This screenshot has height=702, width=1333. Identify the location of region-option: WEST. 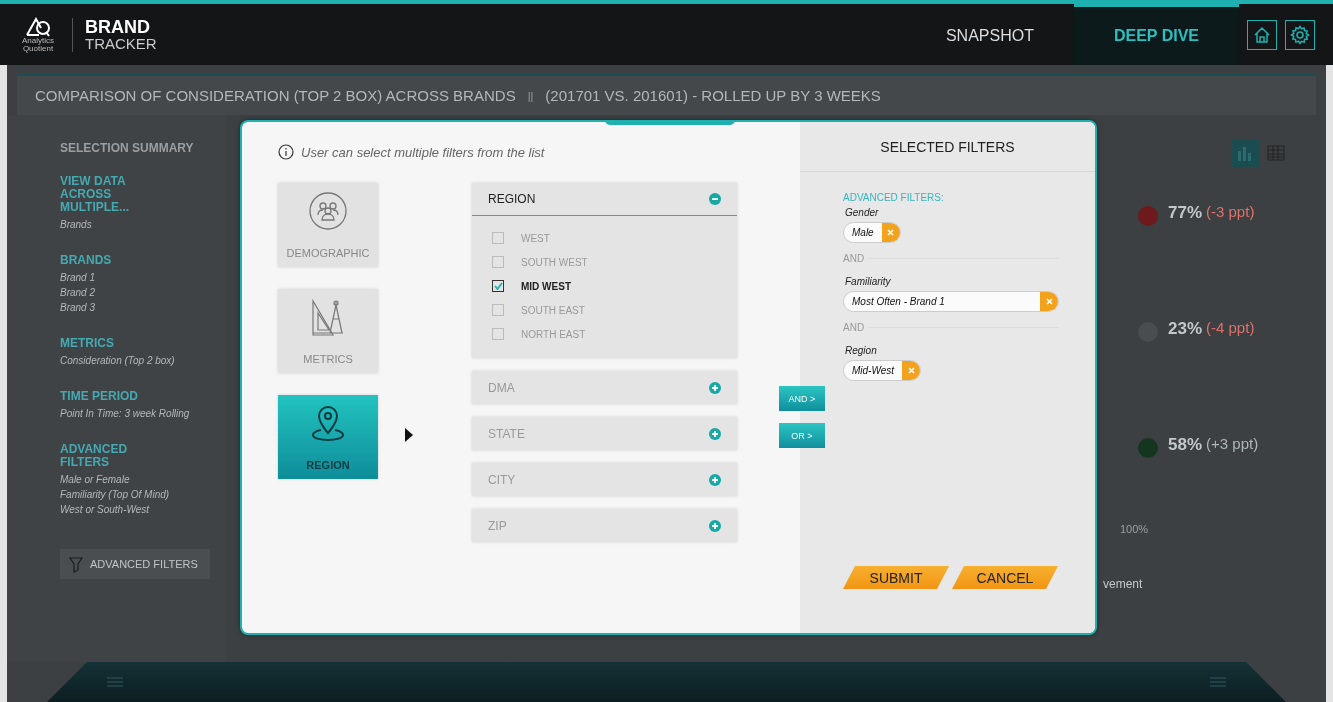
(614, 238).